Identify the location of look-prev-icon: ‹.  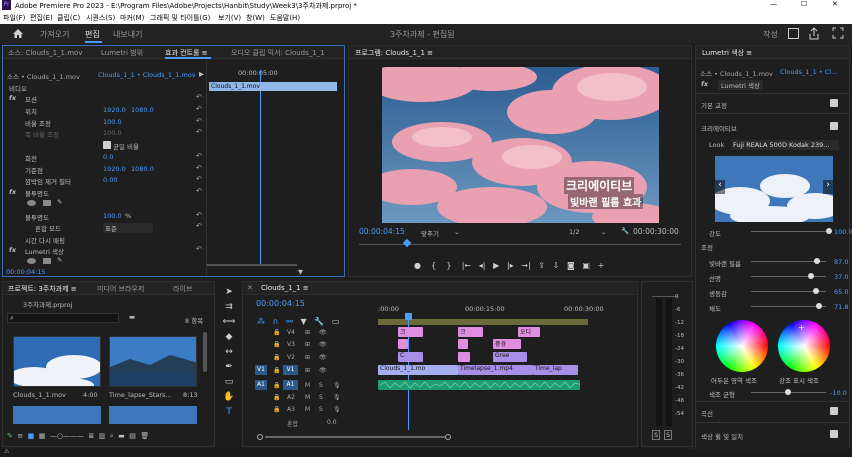
(720, 187).